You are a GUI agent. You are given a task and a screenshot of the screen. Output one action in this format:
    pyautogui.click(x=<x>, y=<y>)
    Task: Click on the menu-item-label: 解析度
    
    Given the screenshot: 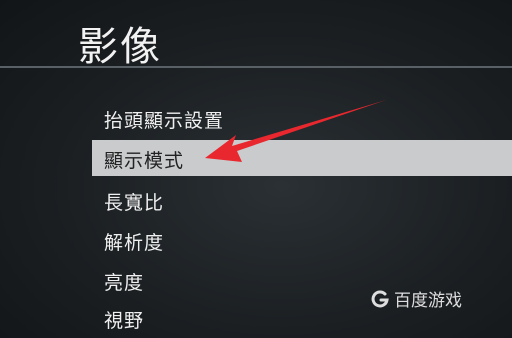 What is the action you would take?
    pyautogui.click(x=134, y=243)
    